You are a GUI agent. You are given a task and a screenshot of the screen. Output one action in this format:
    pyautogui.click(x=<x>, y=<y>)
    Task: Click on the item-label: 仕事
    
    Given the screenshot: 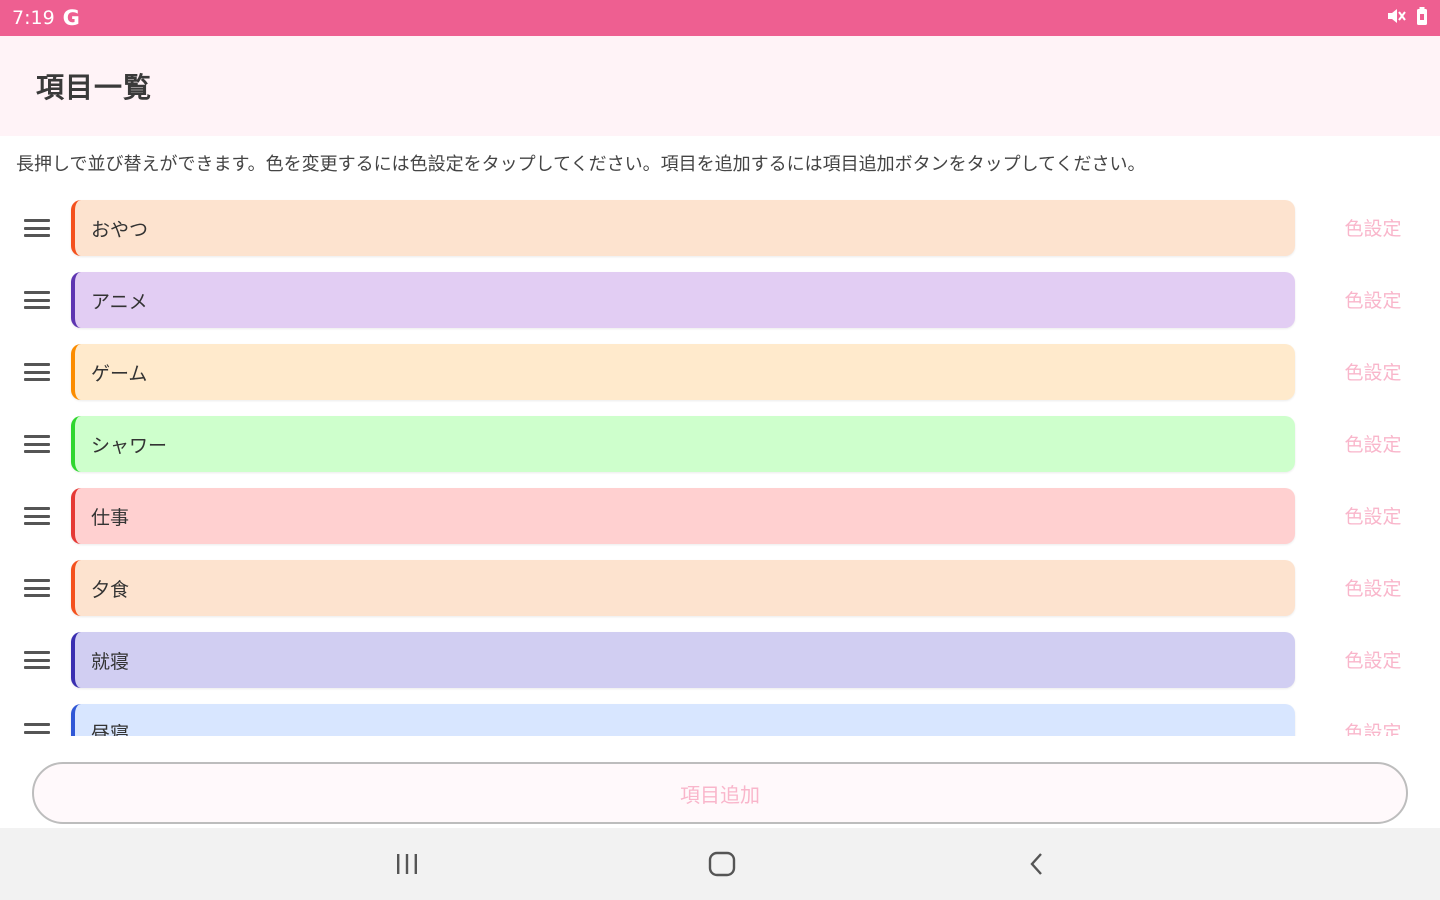 What is the action you would take?
    pyautogui.click(x=110, y=517)
    